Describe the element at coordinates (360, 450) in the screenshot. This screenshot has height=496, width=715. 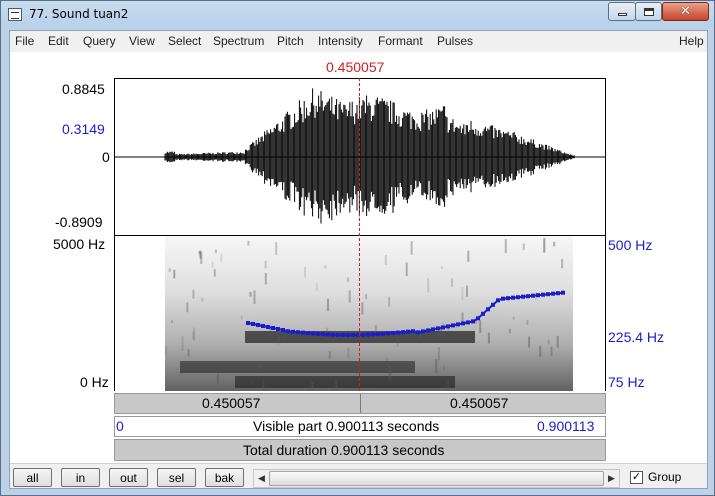
I see `total-duration-bar: Total duration 0.900113 seconds` at that location.